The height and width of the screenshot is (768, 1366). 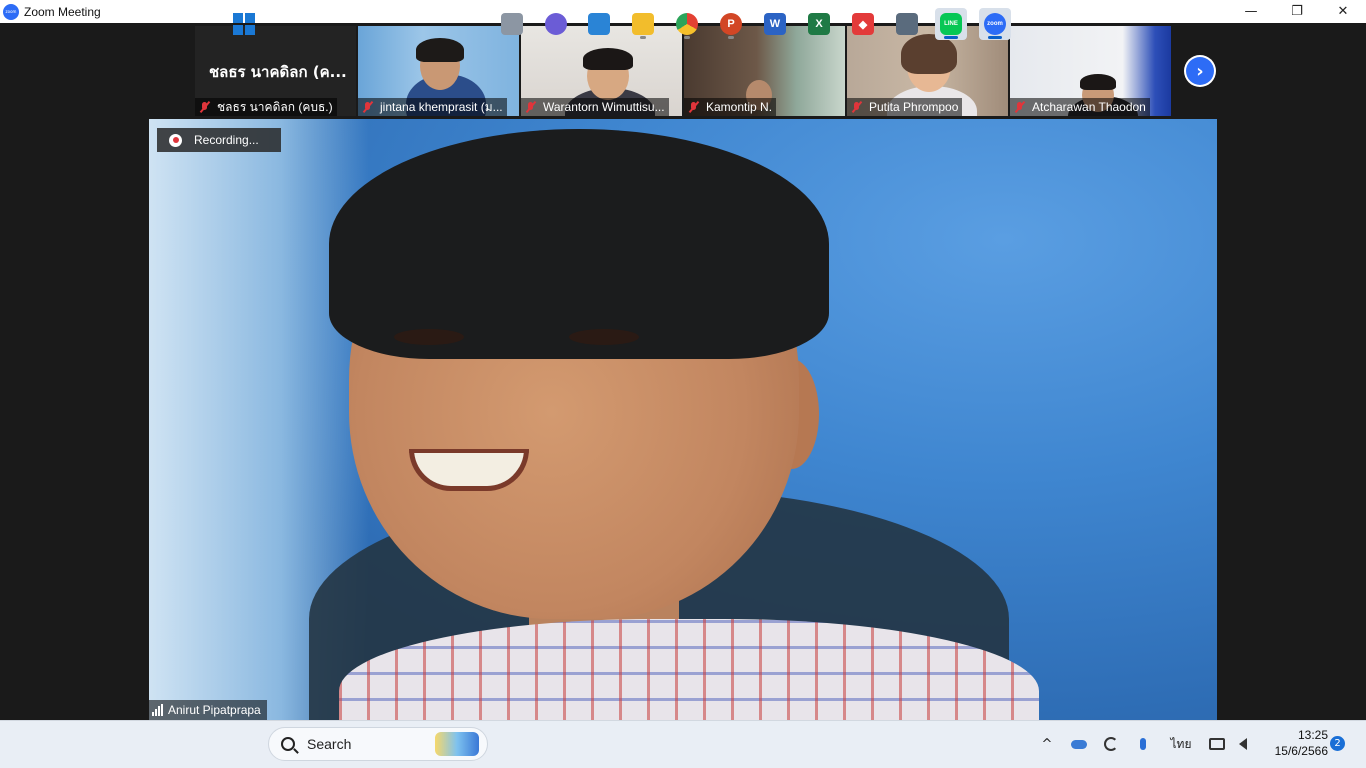 I want to click on windows-logo-icon, so click(x=244, y=24).